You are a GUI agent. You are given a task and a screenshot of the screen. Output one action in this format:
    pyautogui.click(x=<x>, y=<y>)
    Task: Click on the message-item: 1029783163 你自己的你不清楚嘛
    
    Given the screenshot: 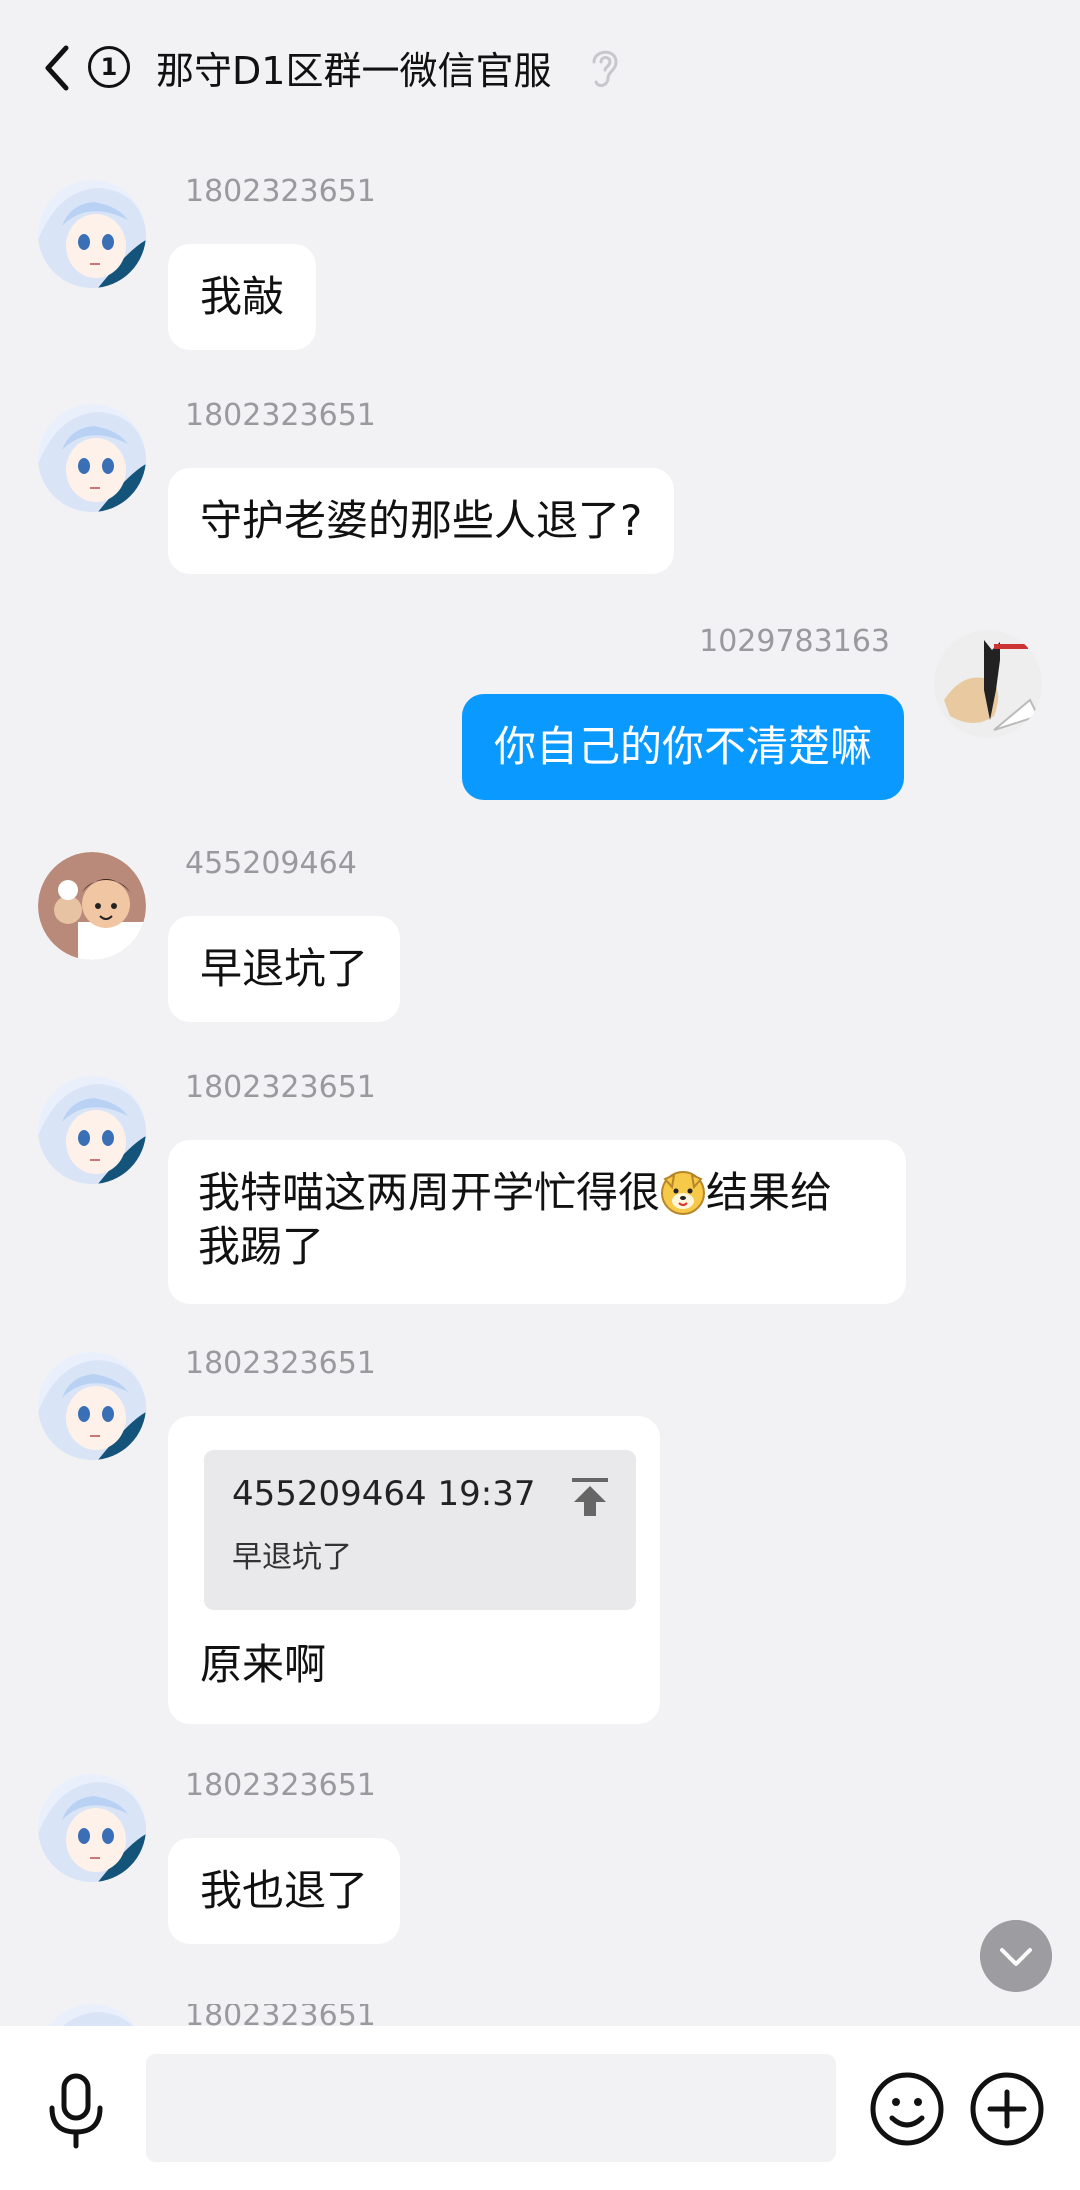 What is the action you would take?
    pyautogui.click(x=540, y=717)
    